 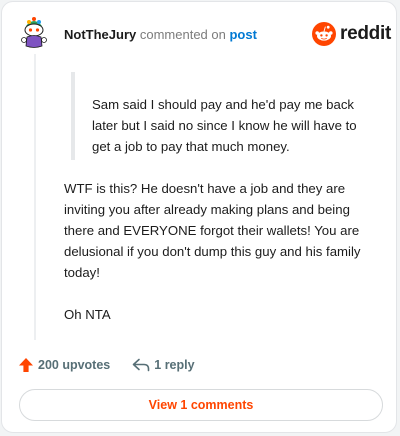 What do you see at coordinates (201, 405) in the screenshot?
I see `view-comments-button: View 1 comments` at bounding box center [201, 405].